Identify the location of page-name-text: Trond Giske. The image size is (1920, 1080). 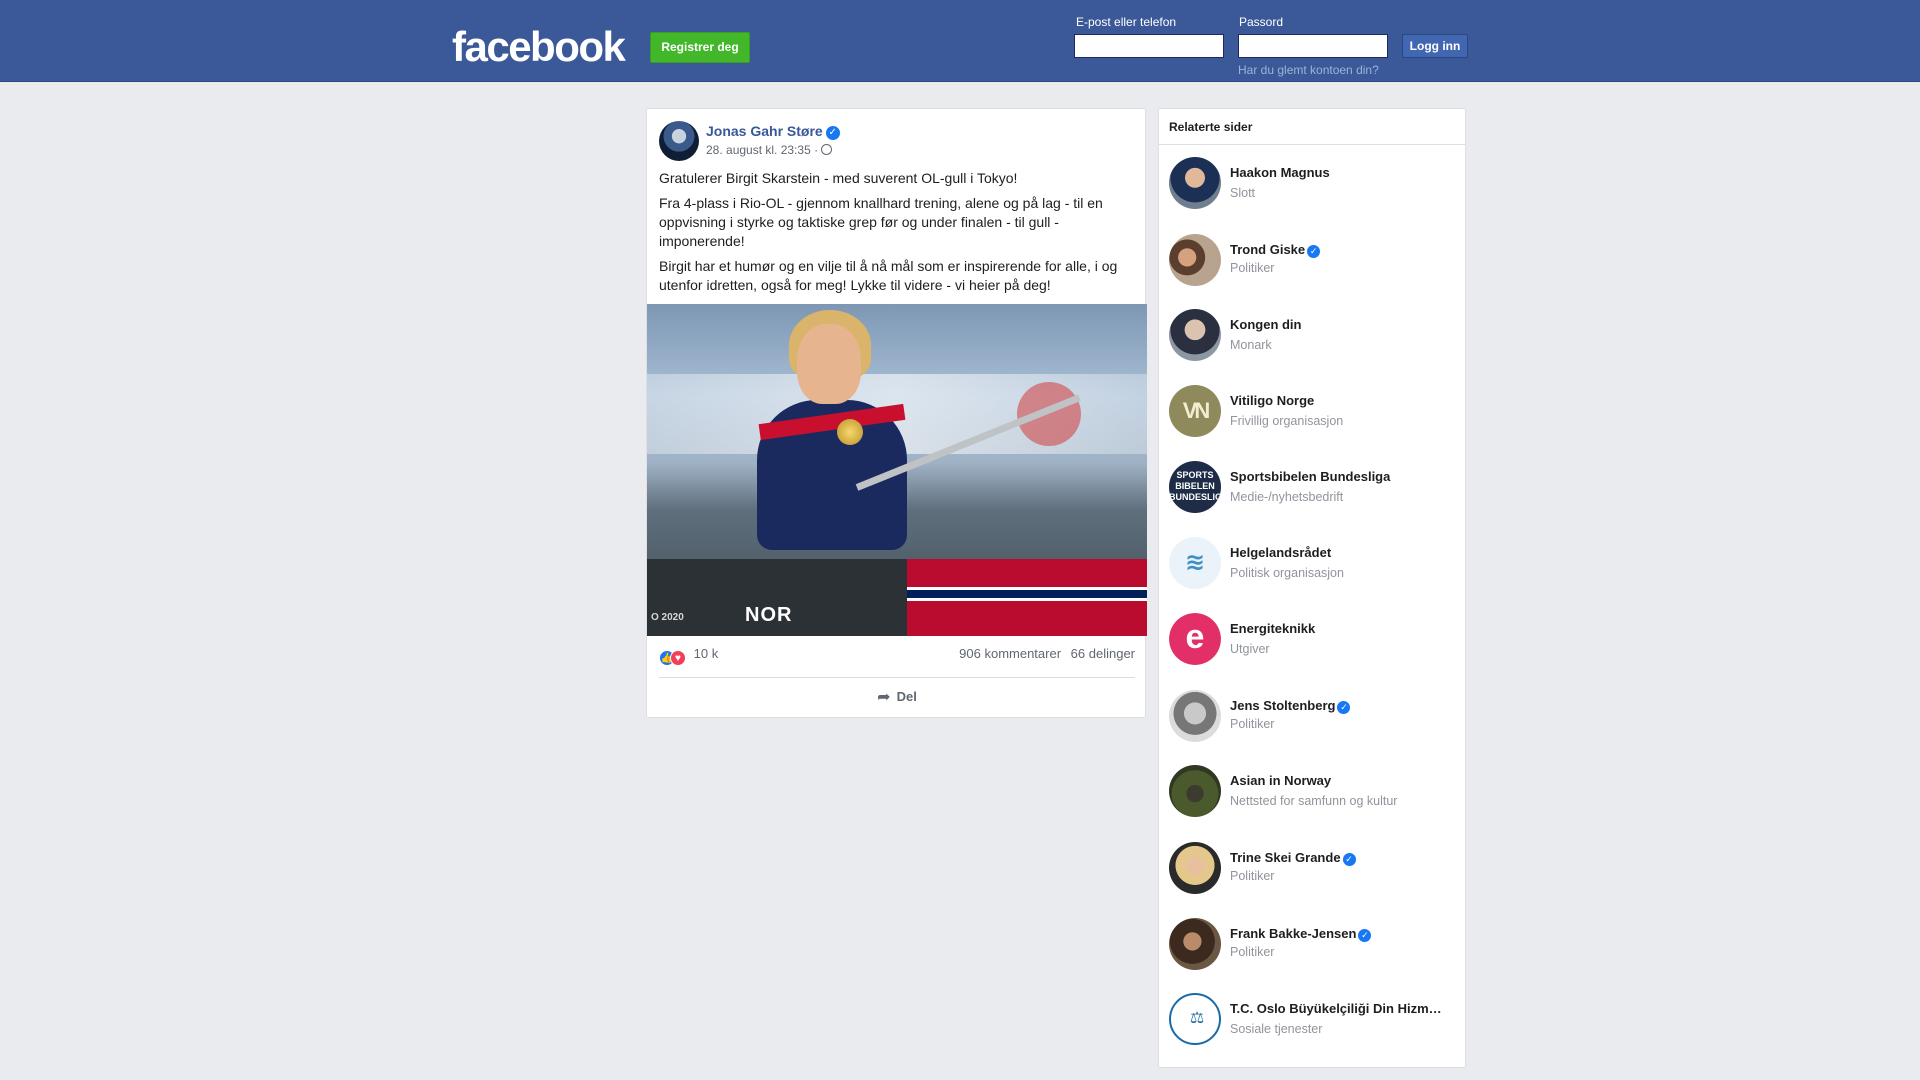
(1267, 249).